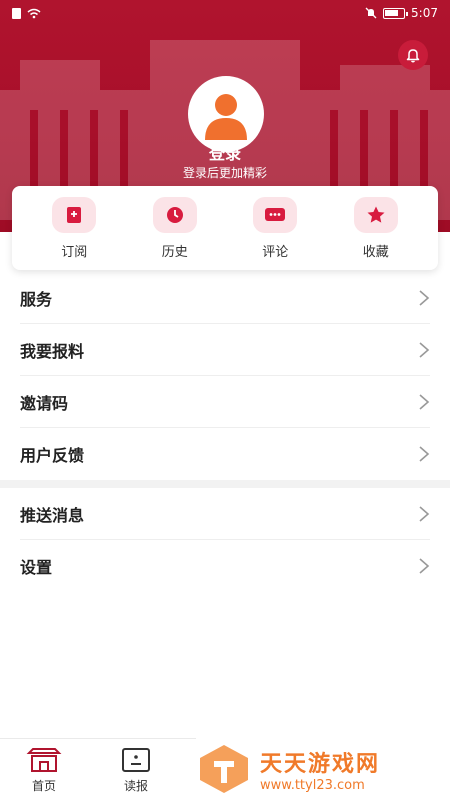 The width and height of the screenshot is (450, 800). I want to click on quick-action-history: 历史, so click(175, 228).